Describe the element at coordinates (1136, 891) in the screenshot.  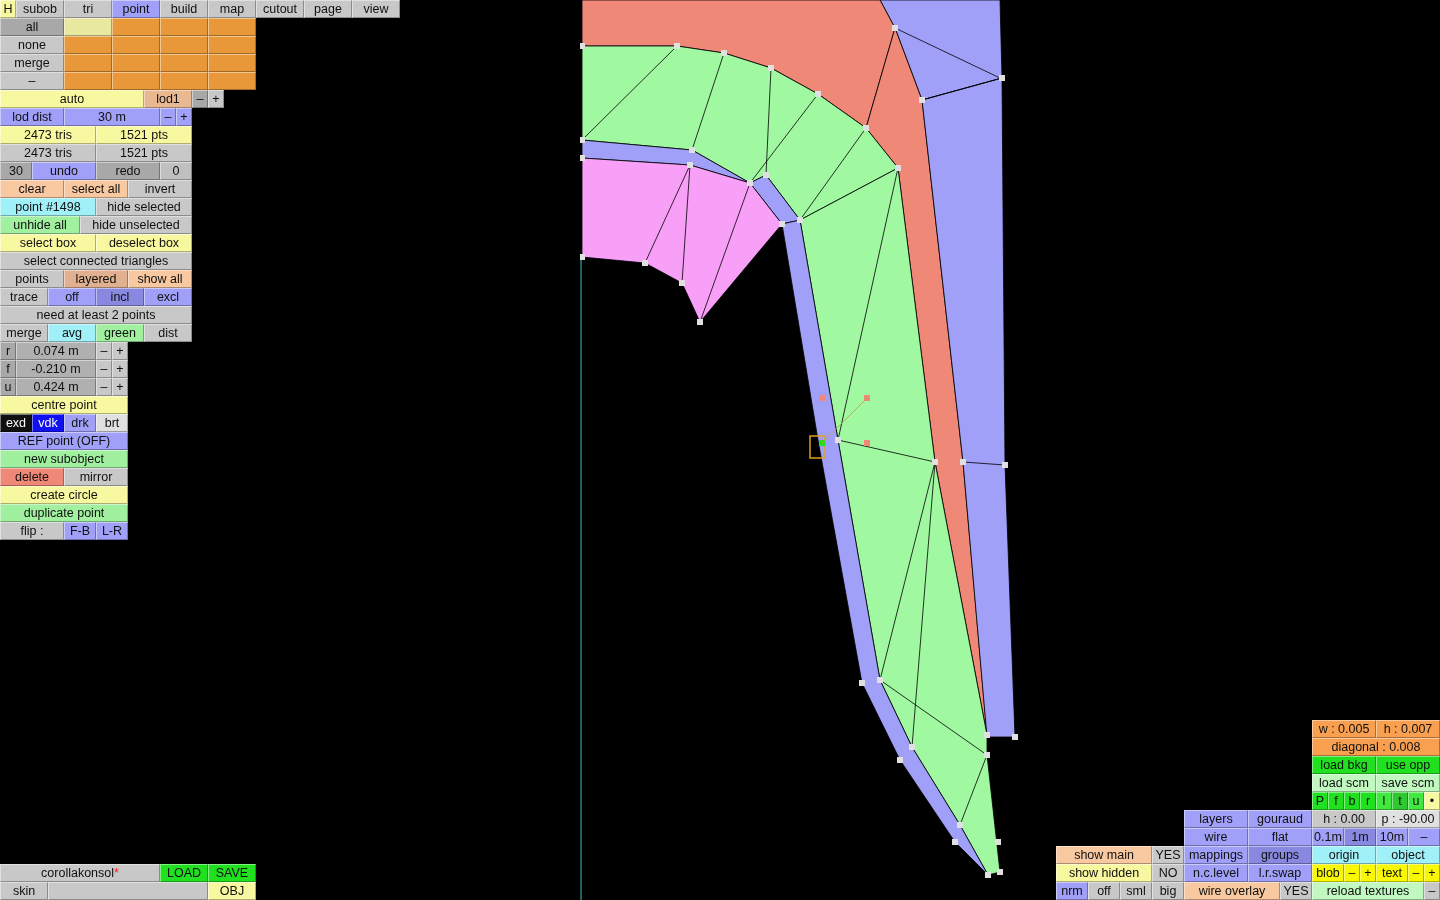
I see `panel-button: sml` at that location.